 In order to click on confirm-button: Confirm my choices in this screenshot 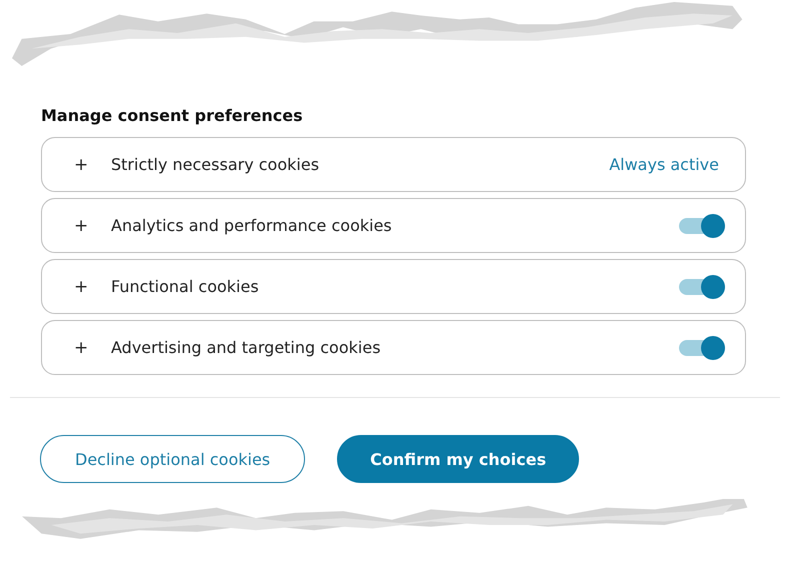, I will do `click(458, 459)`.